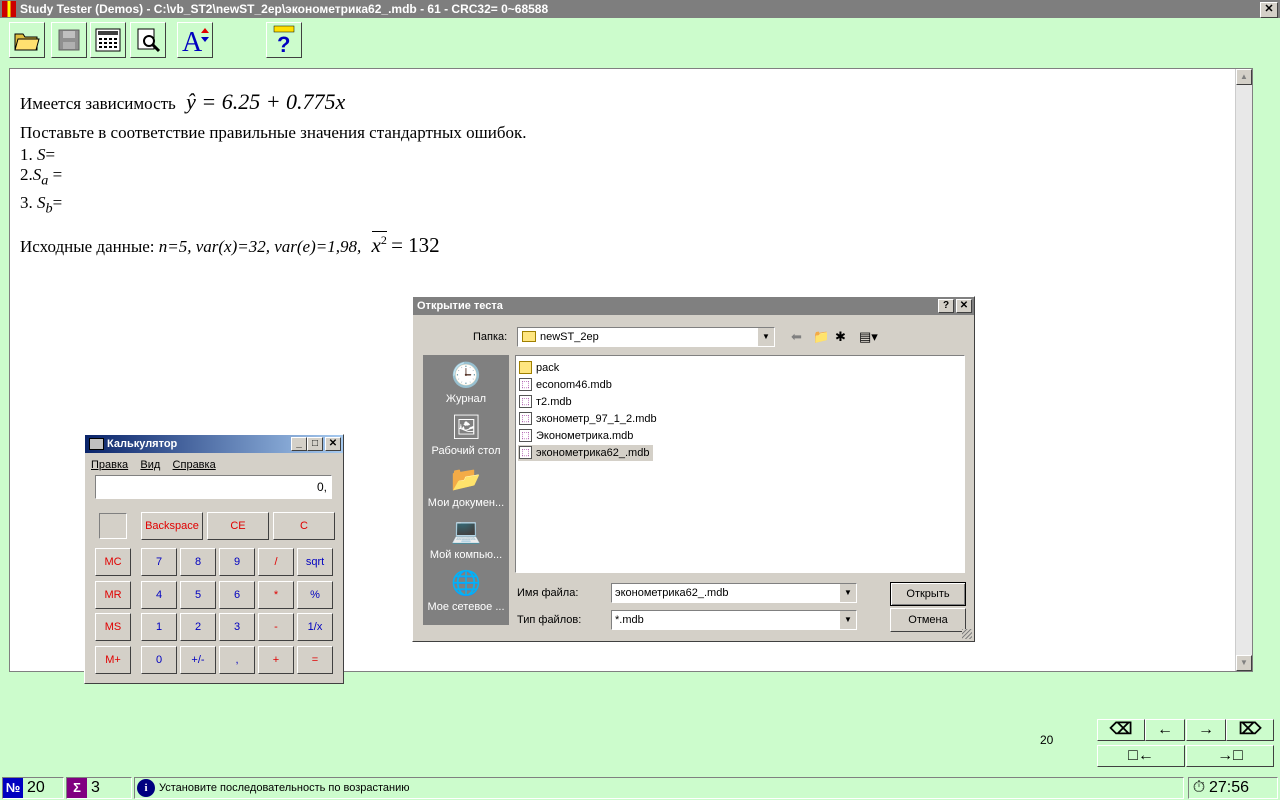 This screenshot has width=1280, height=800. I want to click on list-item-selected: ⬚ эконометрика62_.mdb, so click(586, 453).